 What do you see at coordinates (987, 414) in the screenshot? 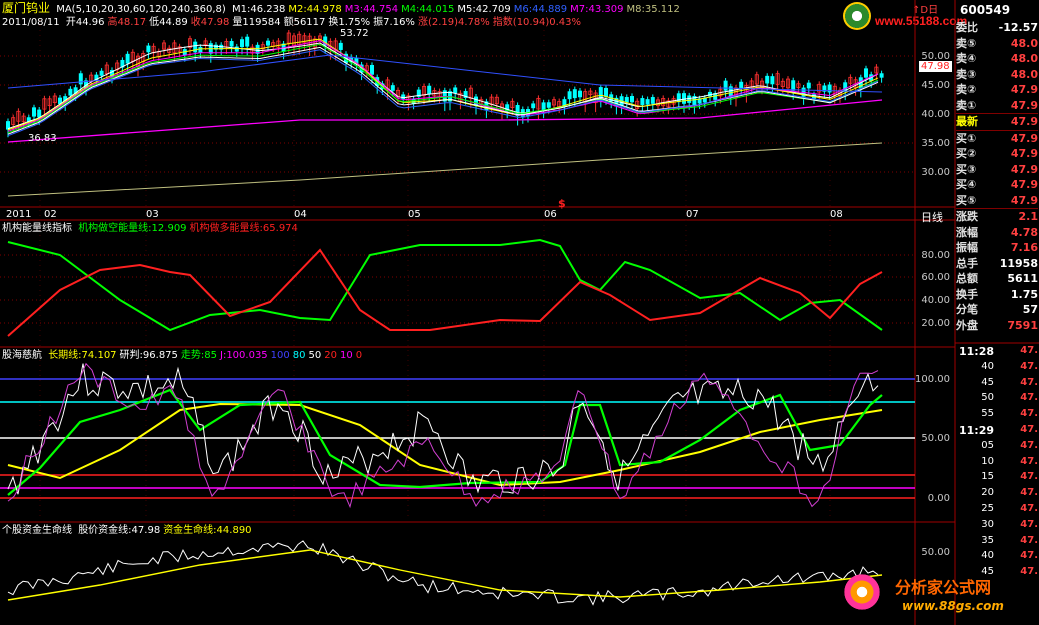
I see `tick-time: 55` at bounding box center [987, 414].